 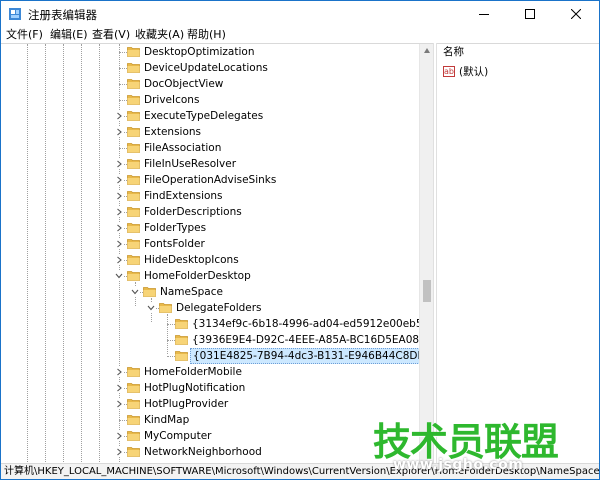 I want to click on tree-node: DocObjectView, so click(x=210, y=84).